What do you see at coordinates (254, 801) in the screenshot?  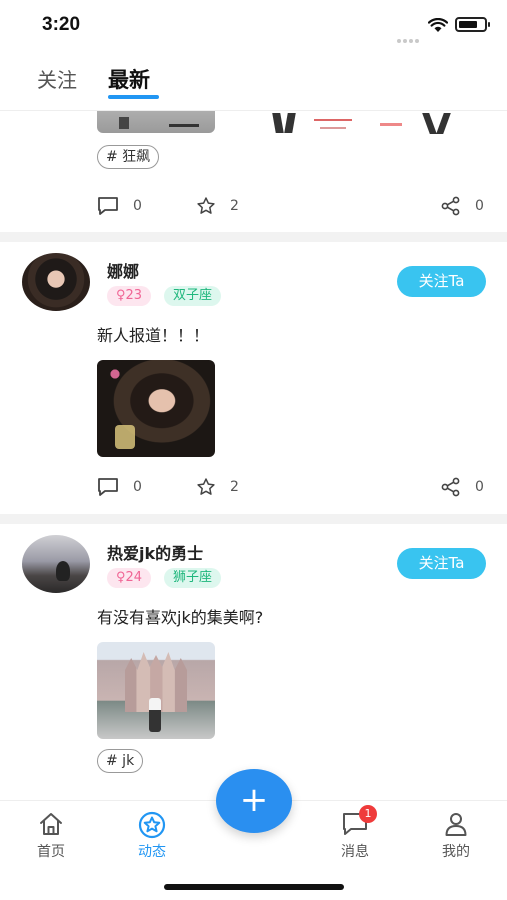 I see `create-post-button: +` at bounding box center [254, 801].